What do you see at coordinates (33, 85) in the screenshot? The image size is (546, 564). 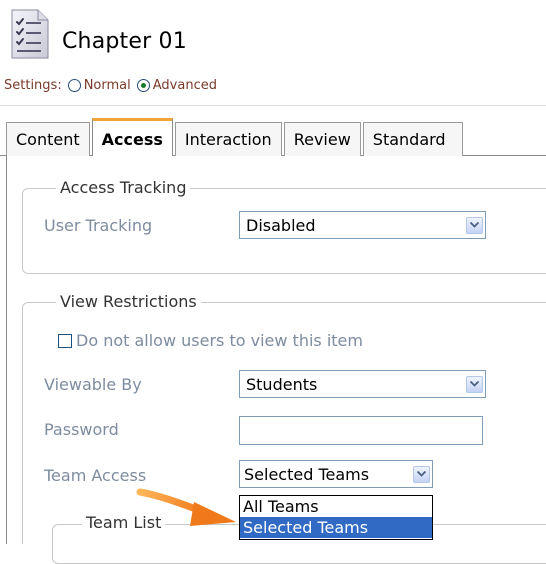 I see `settings-label: Settings:` at bounding box center [33, 85].